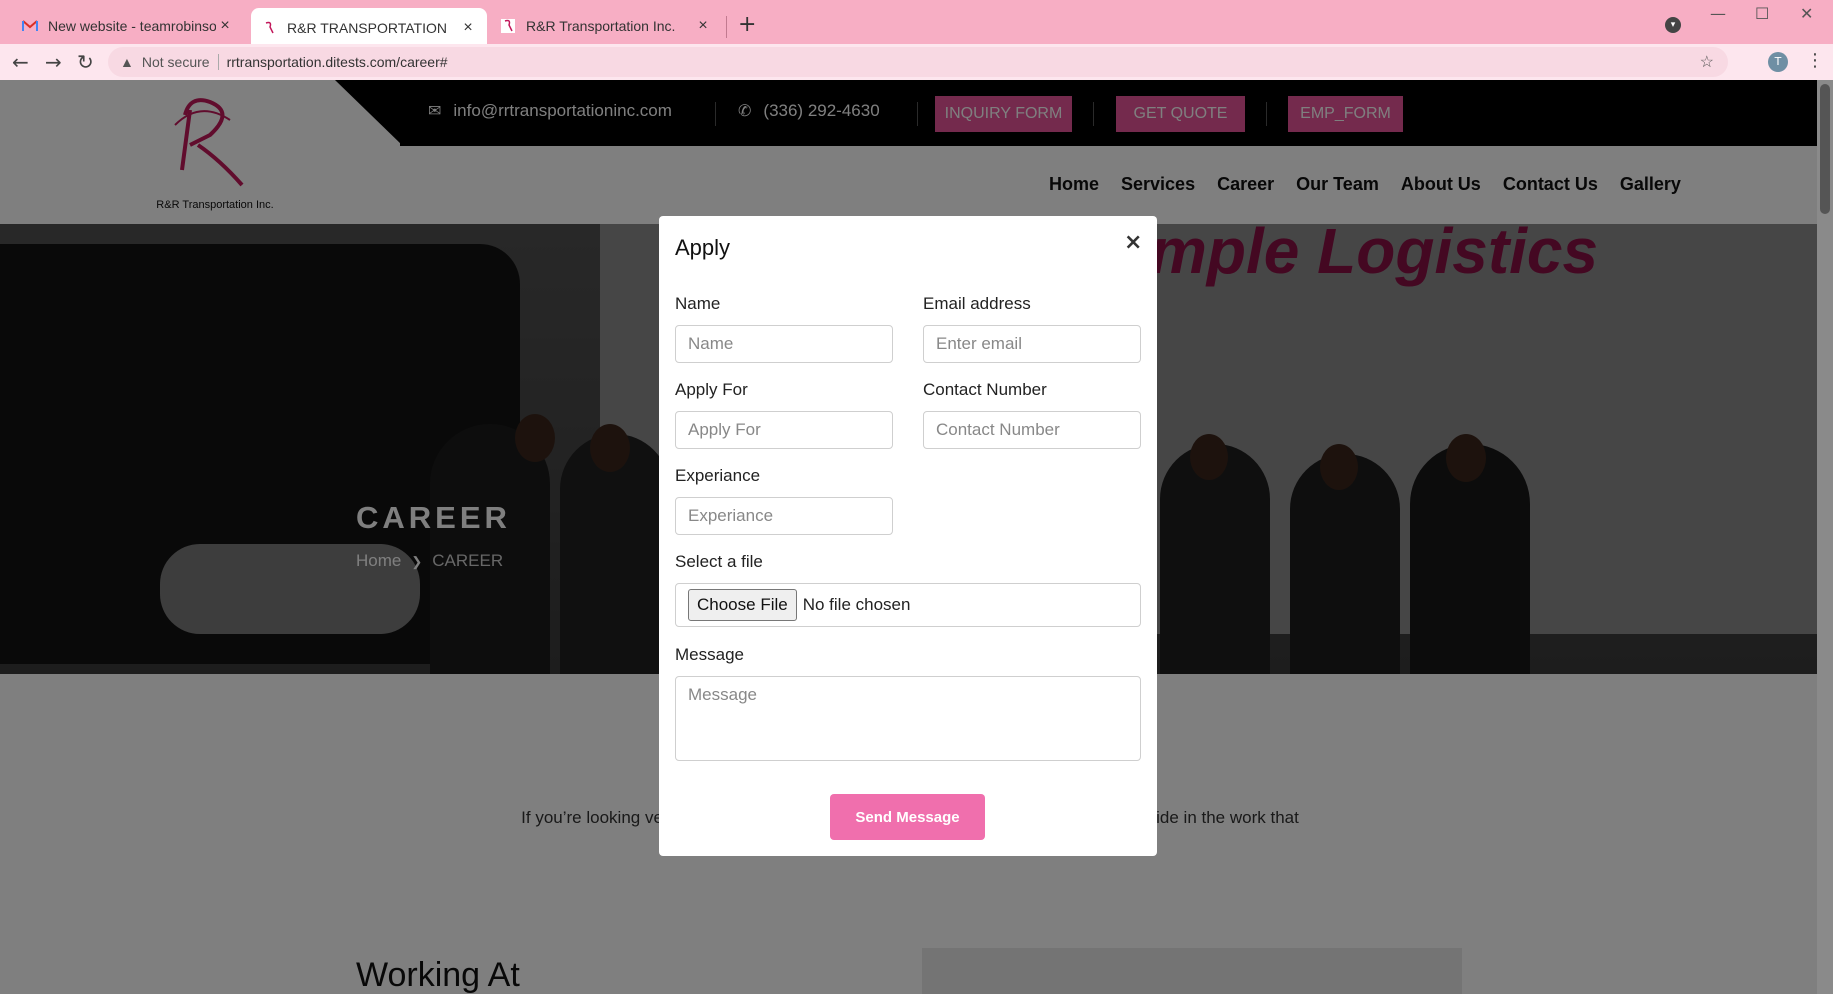 This screenshot has height=994, width=1833. Describe the element at coordinates (711, 389) in the screenshot. I see `apply-for-label: Apply For` at that location.